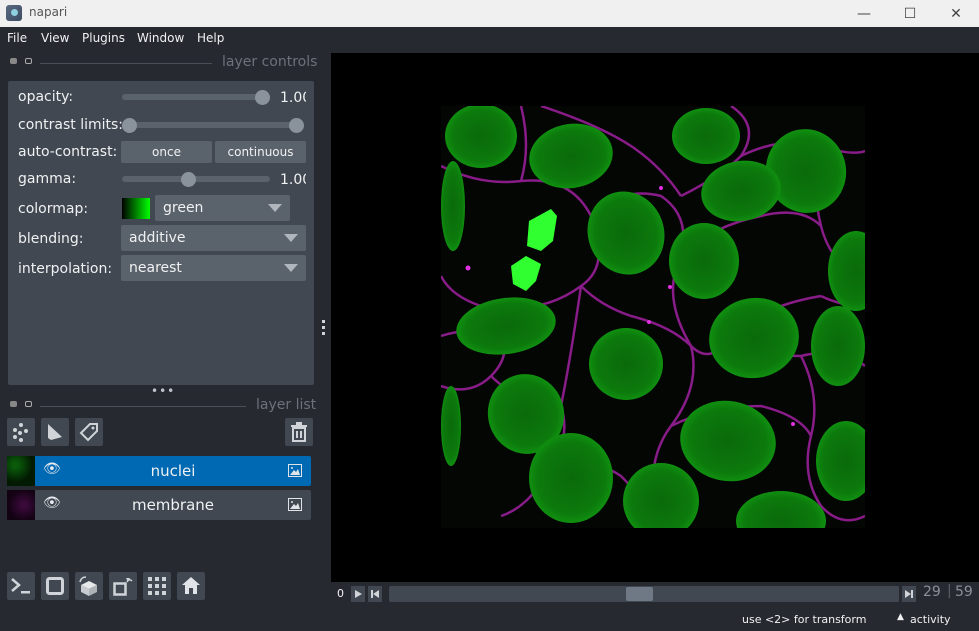  I want to click on max-frame: 59, so click(964, 592).